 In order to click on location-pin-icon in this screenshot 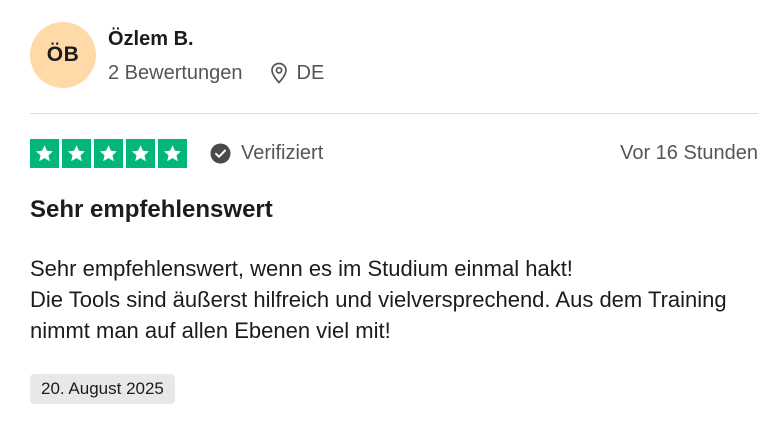, I will do `click(279, 73)`.